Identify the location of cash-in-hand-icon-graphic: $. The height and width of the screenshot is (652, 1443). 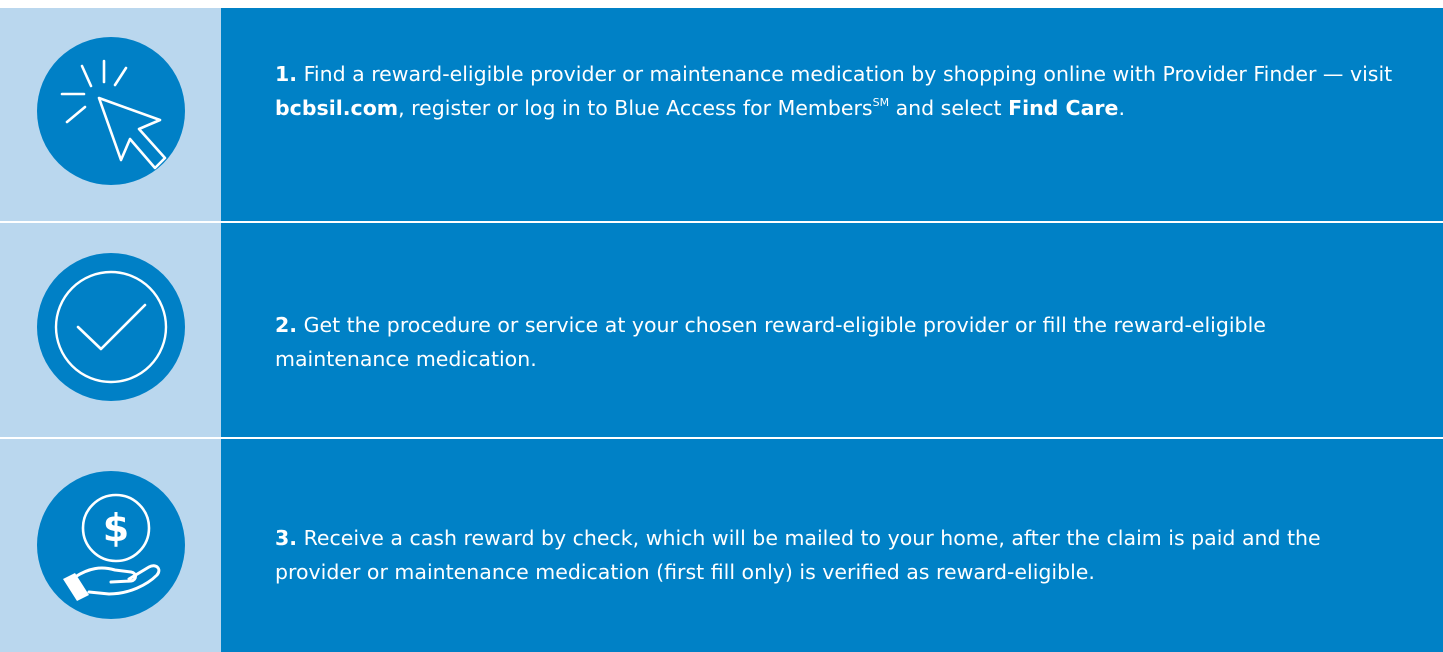
(112, 547).